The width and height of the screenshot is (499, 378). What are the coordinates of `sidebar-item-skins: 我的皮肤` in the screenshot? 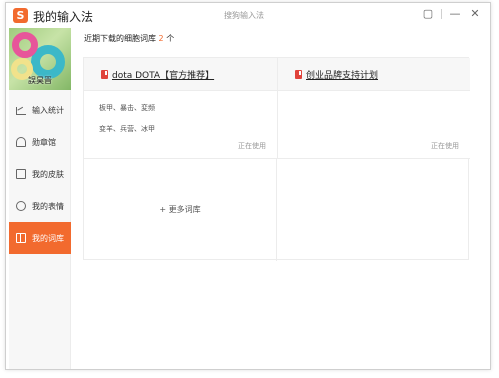 It's located at (40, 174).